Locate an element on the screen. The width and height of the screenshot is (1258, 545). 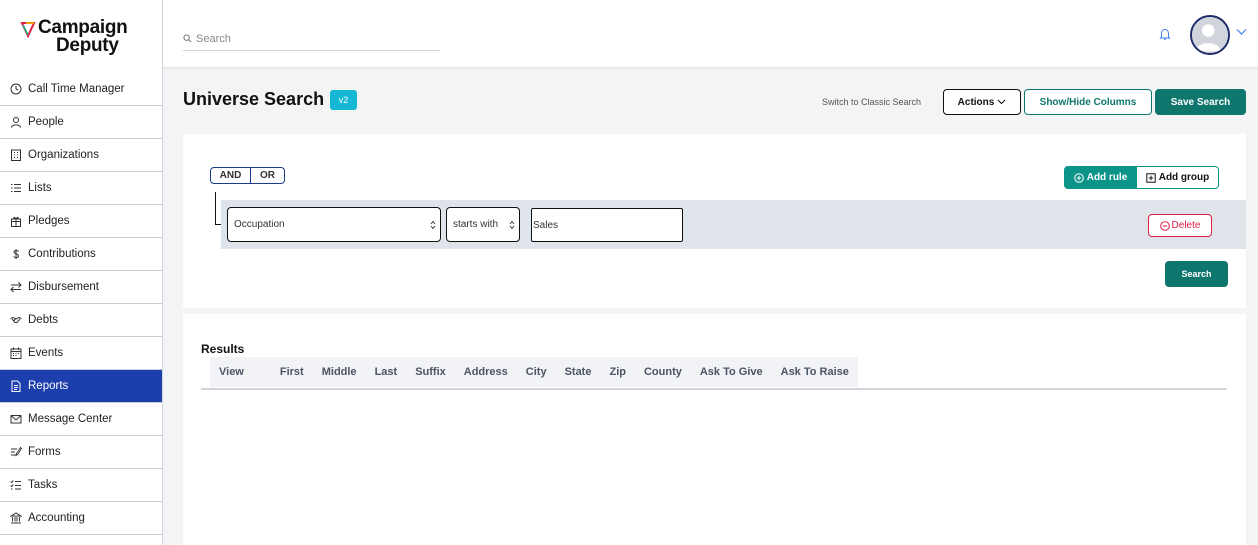
sidebar-item-label: Disbursement is located at coordinates (63, 287).